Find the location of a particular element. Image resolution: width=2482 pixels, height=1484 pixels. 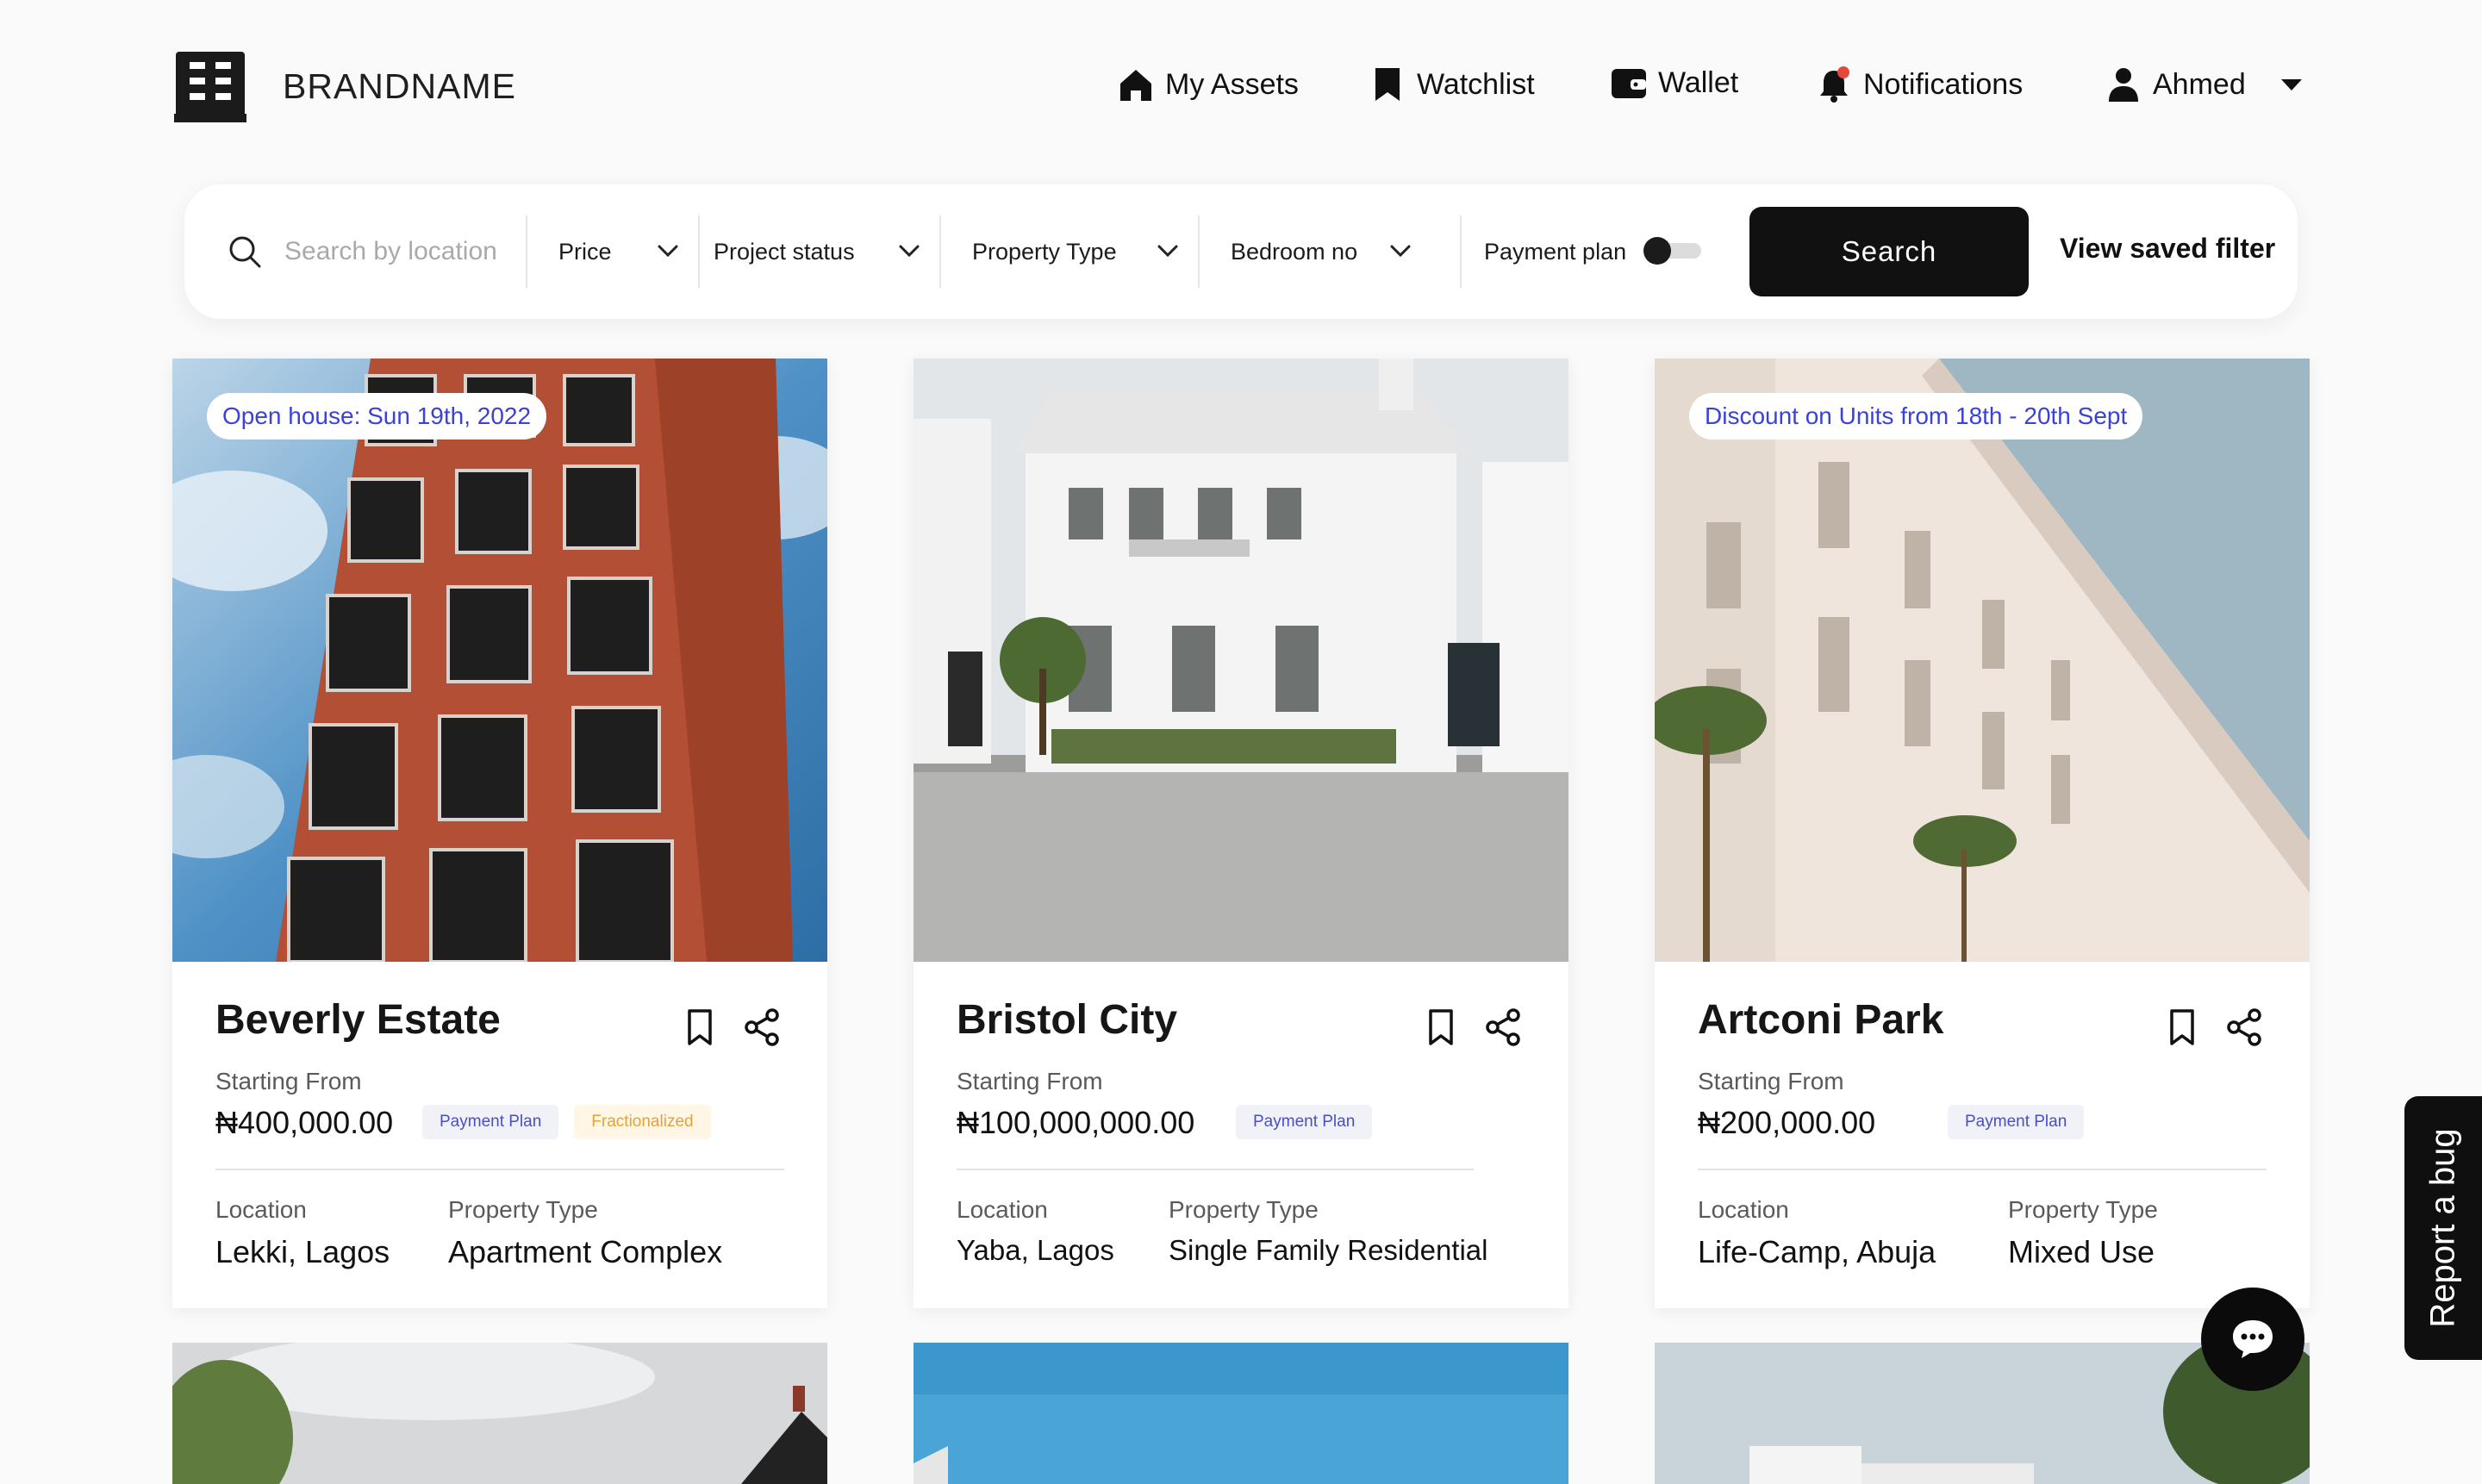

location-value: Lekki, Lagos is located at coordinates (302, 1251).